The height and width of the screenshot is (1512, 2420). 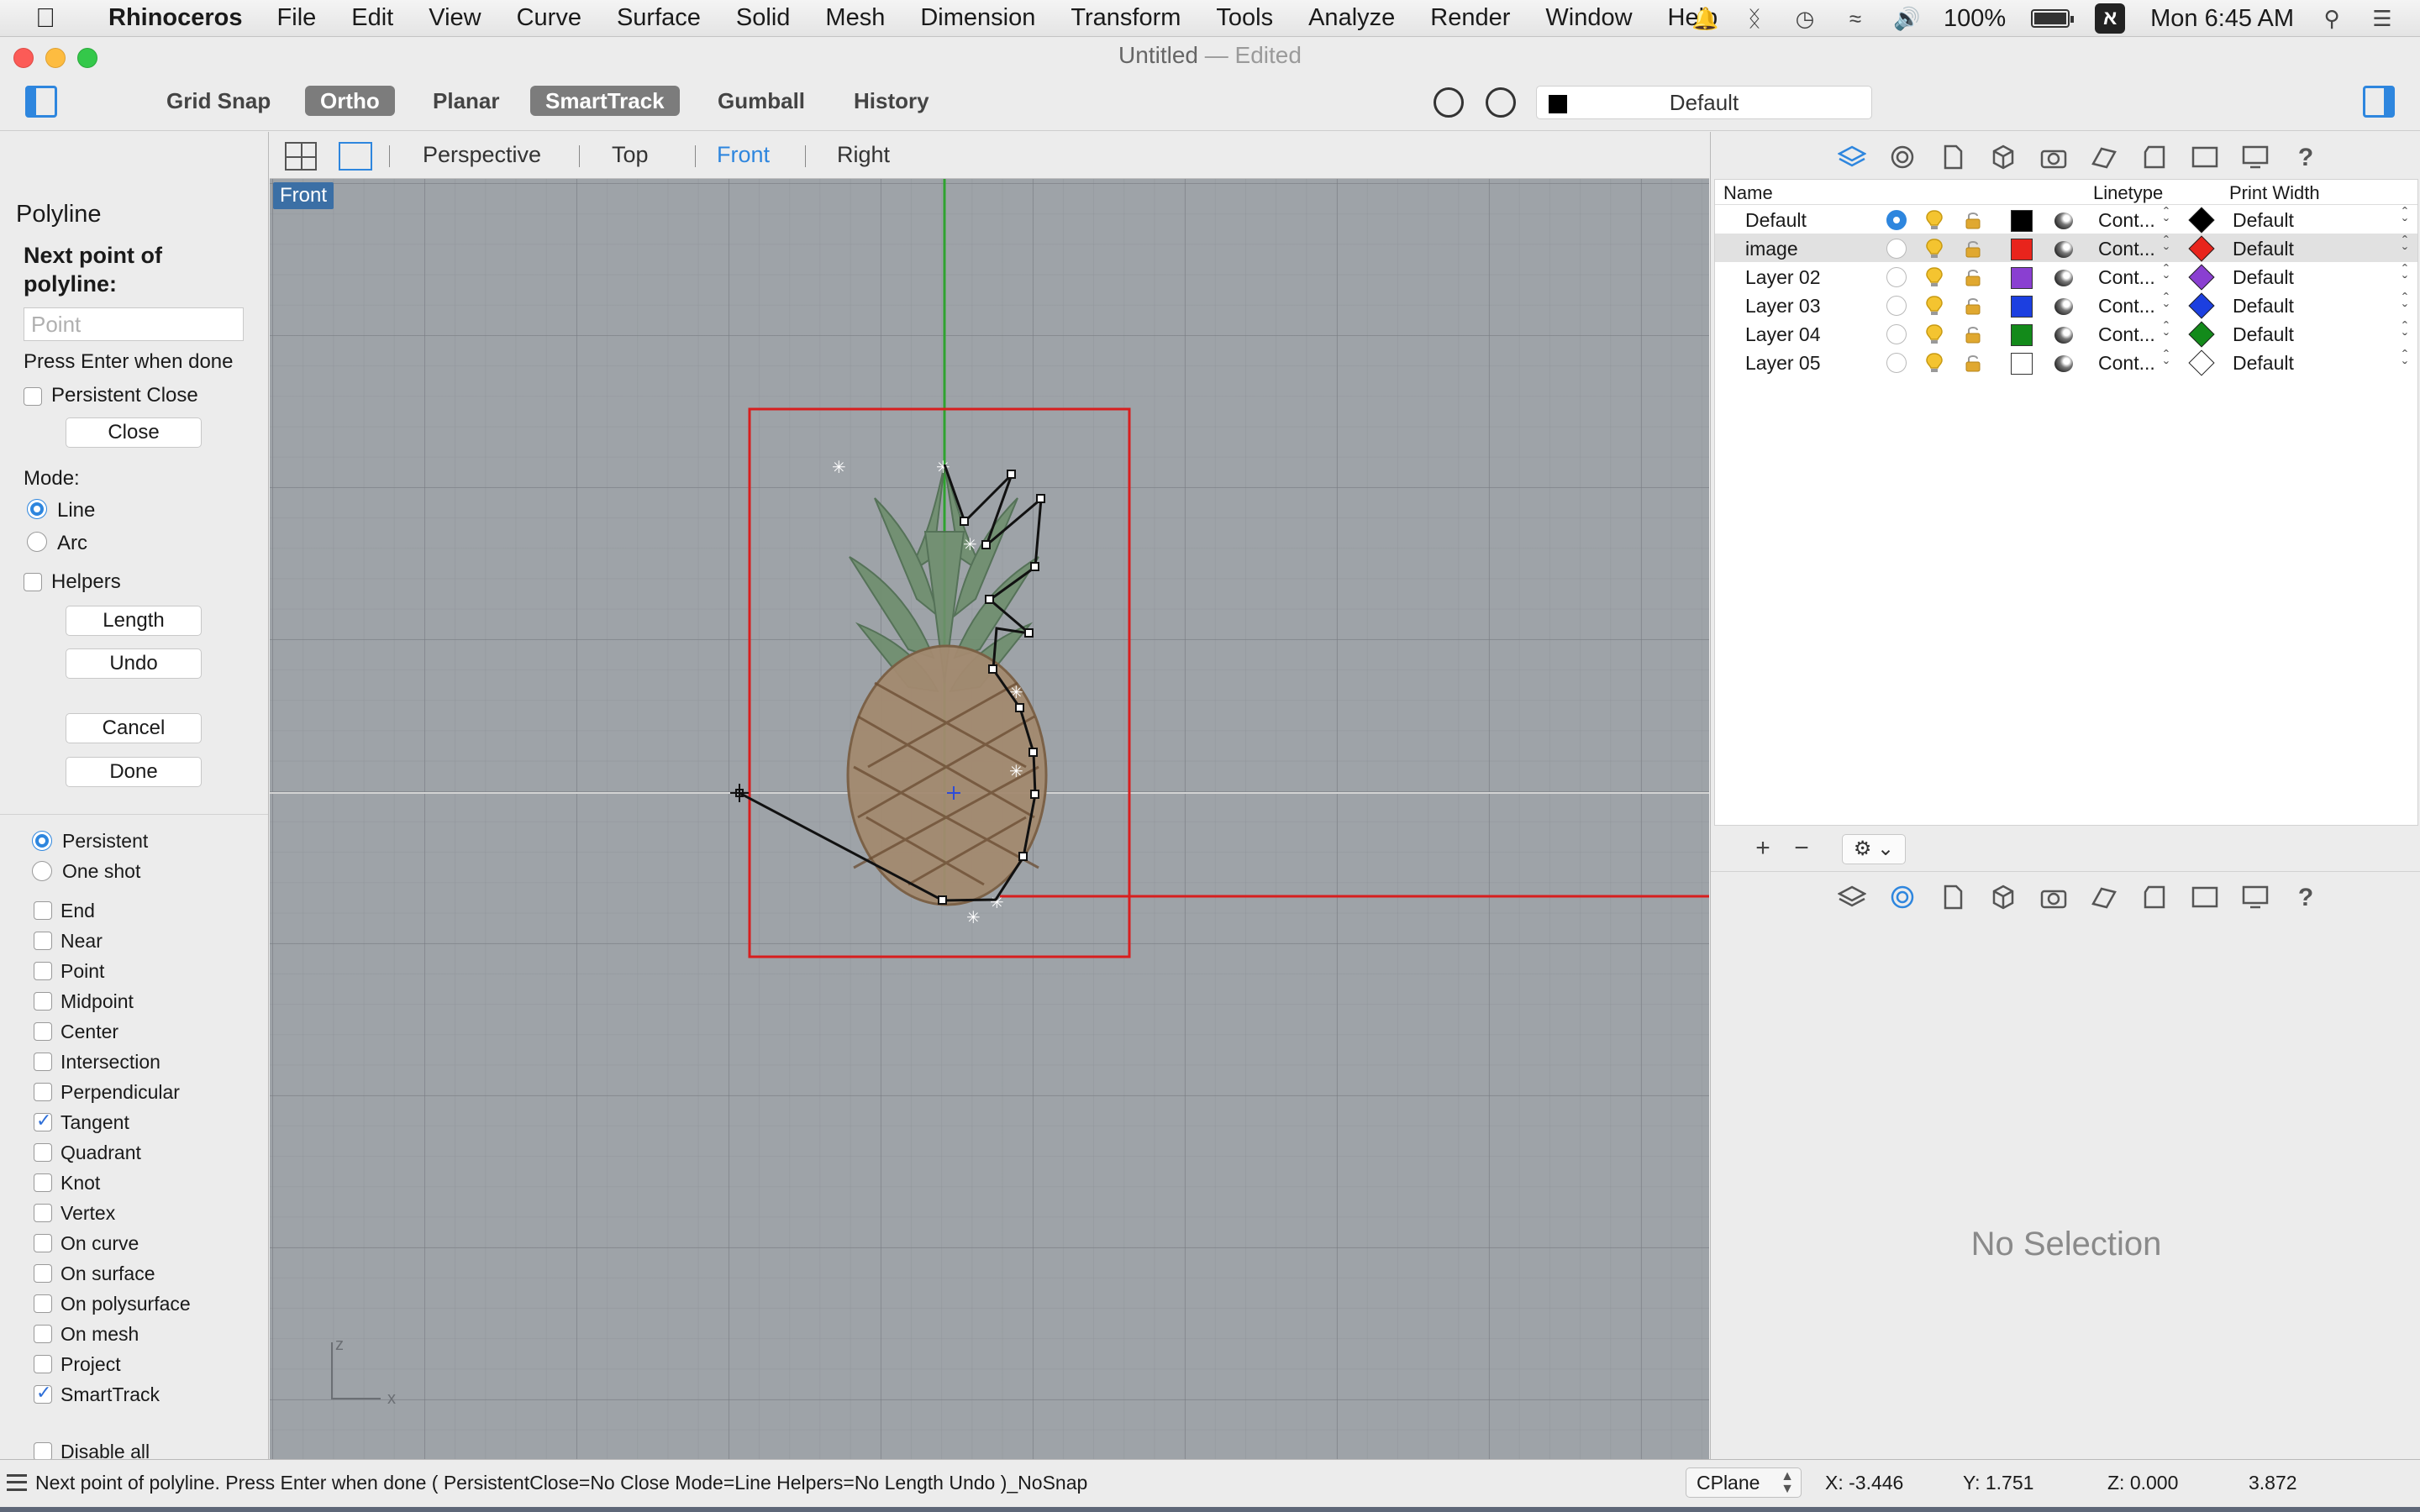 I want to click on remove-layer-button: −, so click(x=1801, y=850).